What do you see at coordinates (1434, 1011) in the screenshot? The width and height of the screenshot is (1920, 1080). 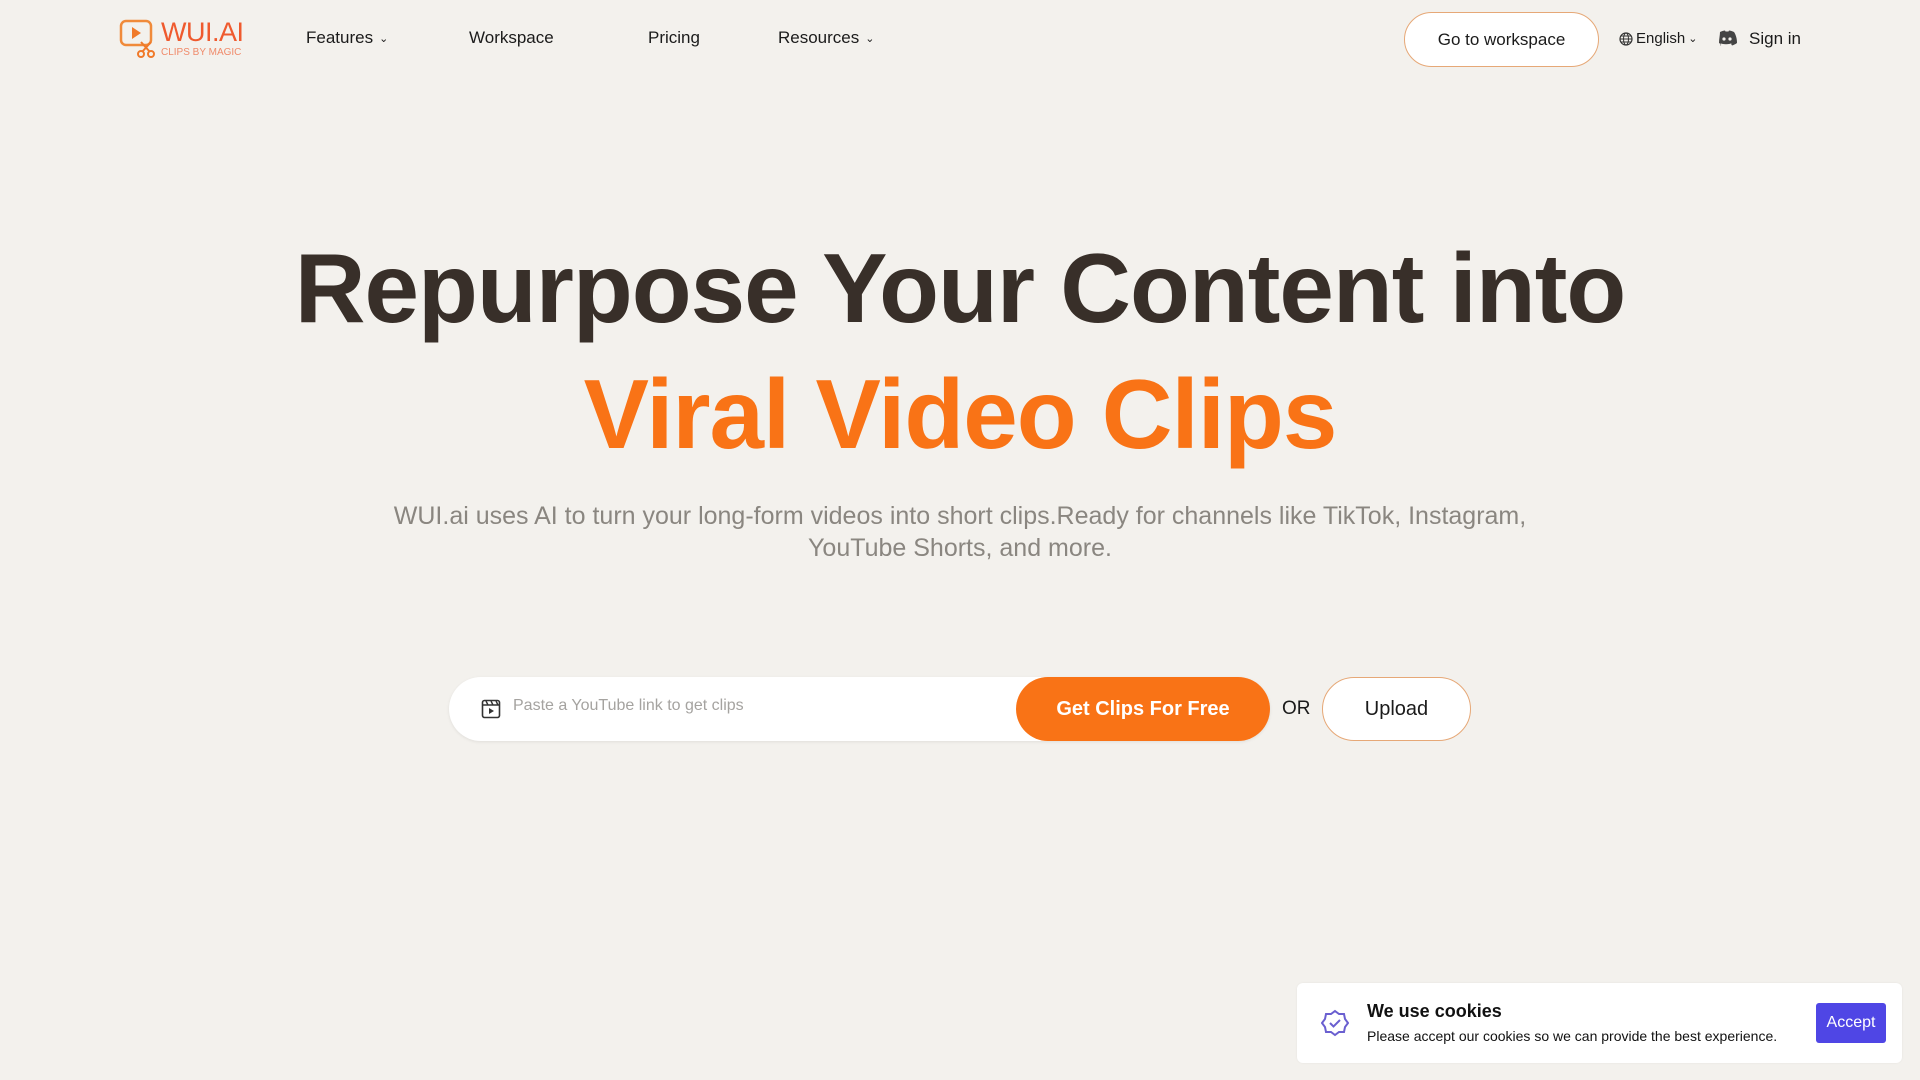 I see `cookie-title: We use cookies` at bounding box center [1434, 1011].